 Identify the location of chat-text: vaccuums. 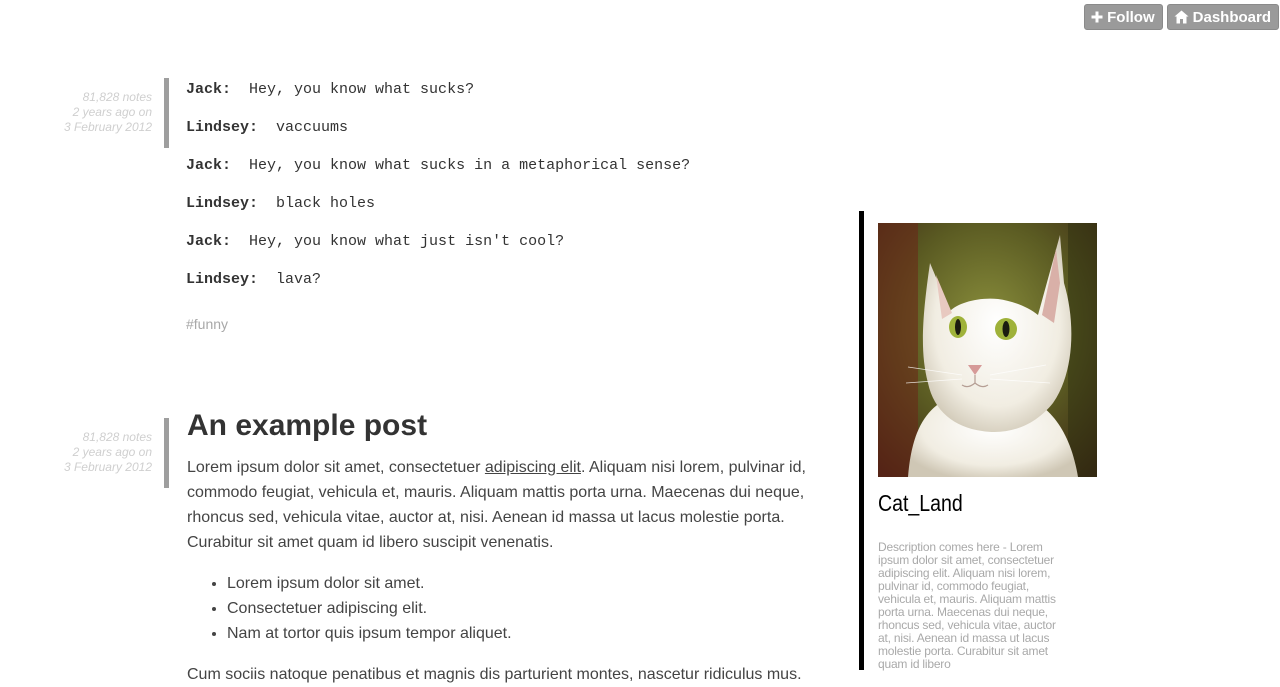
(312, 127).